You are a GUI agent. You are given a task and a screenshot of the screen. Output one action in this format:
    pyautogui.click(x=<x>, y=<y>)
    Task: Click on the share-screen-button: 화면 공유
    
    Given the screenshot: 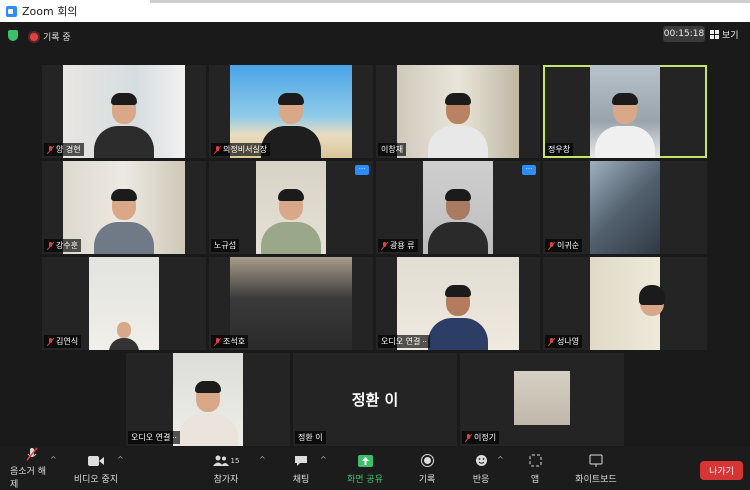 What is the action you would take?
    pyautogui.click(x=365, y=468)
    